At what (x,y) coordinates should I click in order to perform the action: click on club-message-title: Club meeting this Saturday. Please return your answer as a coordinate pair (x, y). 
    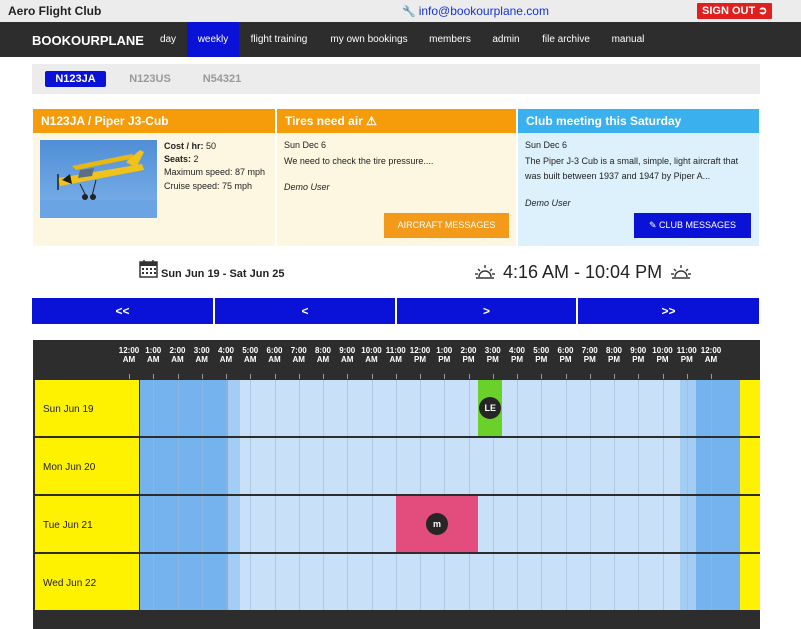
    Looking at the image, I should click on (638, 121).